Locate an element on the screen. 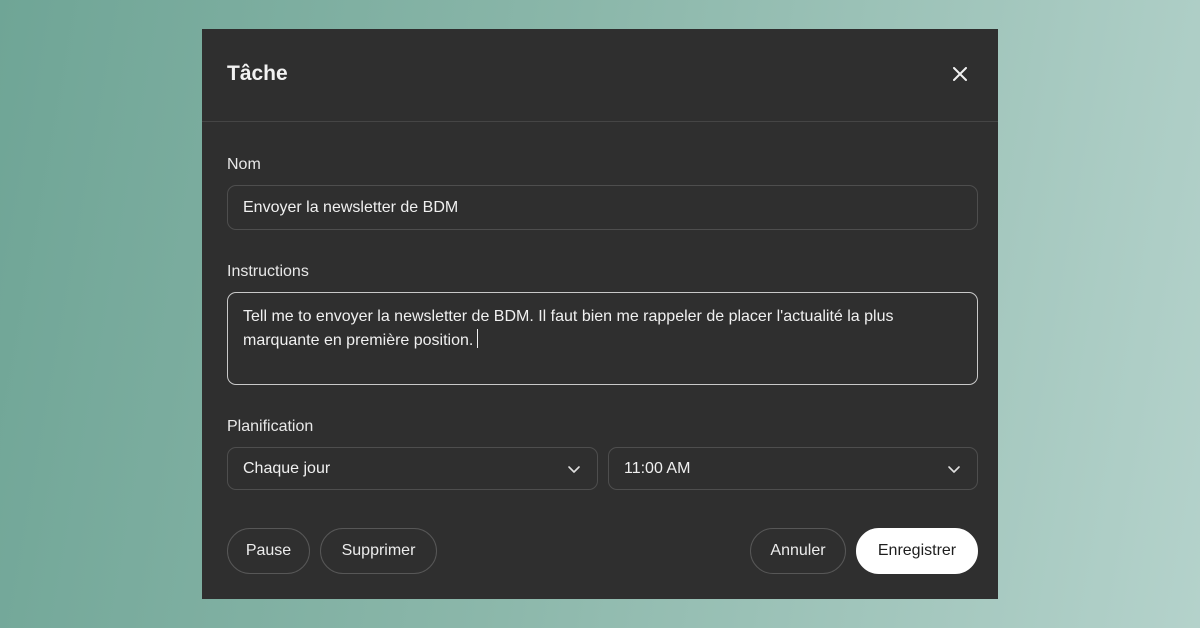 The width and height of the screenshot is (1200, 628). close-icon is located at coordinates (960, 74).